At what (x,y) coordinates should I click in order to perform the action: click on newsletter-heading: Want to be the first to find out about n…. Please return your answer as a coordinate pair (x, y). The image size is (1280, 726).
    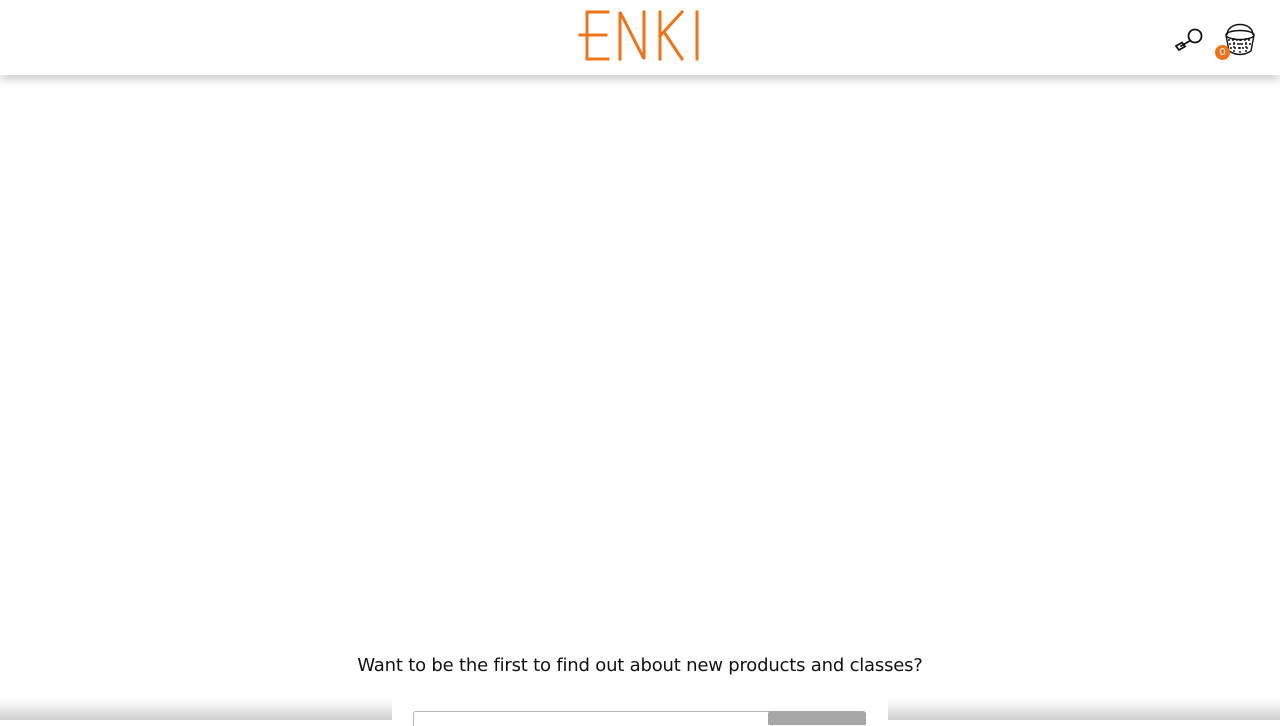
    Looking at the image, I should click on (640, 665).